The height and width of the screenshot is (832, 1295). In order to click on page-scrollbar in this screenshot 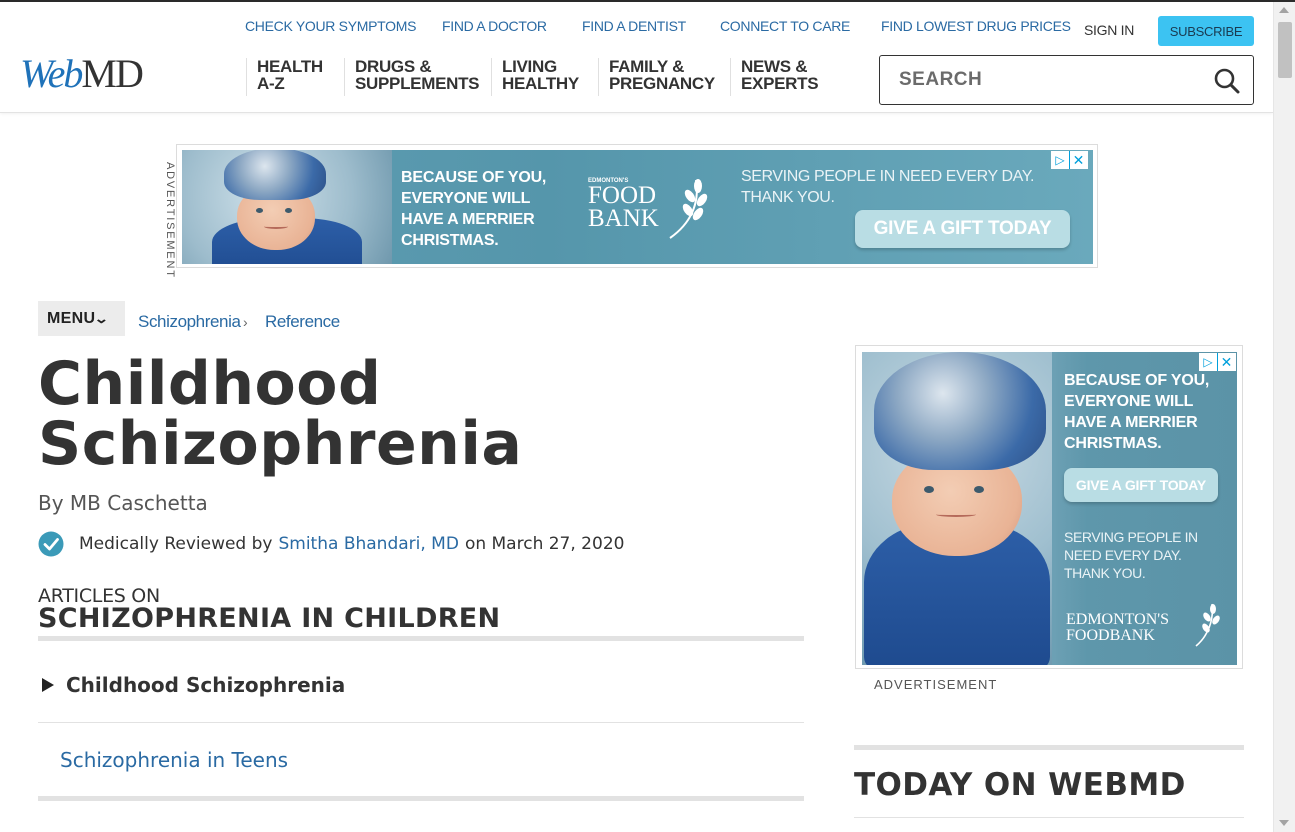, I will do `click(1284, 417)`.